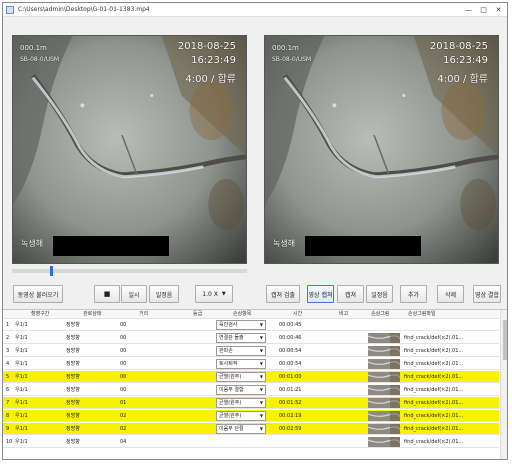 This screenshot has height=464, width=512. I want to click on row-time: 00:01:21, so click(290, 390).